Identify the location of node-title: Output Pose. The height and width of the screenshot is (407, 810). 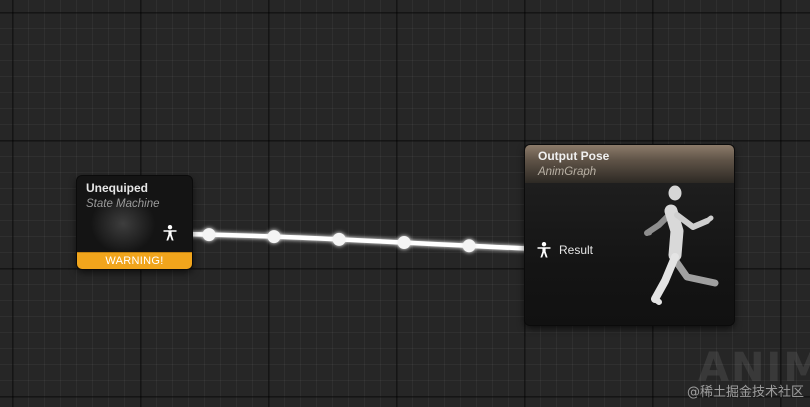
(574, 156).